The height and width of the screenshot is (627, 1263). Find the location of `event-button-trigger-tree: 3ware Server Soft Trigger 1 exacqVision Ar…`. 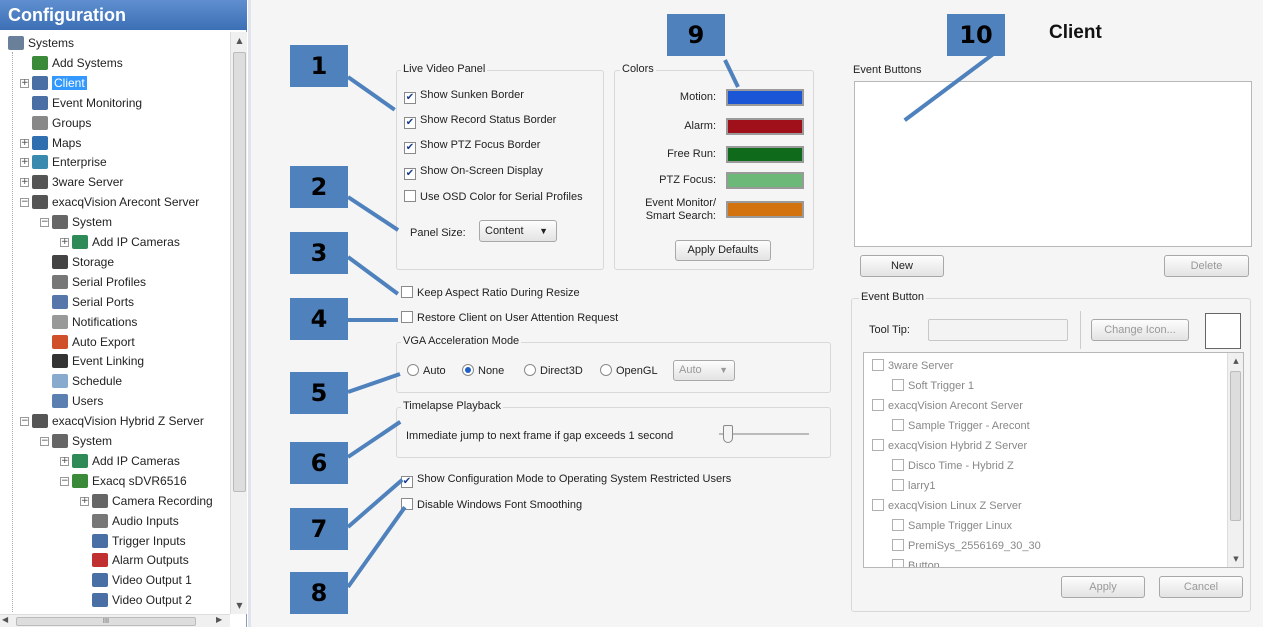

event-button-trigger-tree: 3ware Server Soft Trigger 1 exacqVision Ar… is located at coordinates (1053, 460).